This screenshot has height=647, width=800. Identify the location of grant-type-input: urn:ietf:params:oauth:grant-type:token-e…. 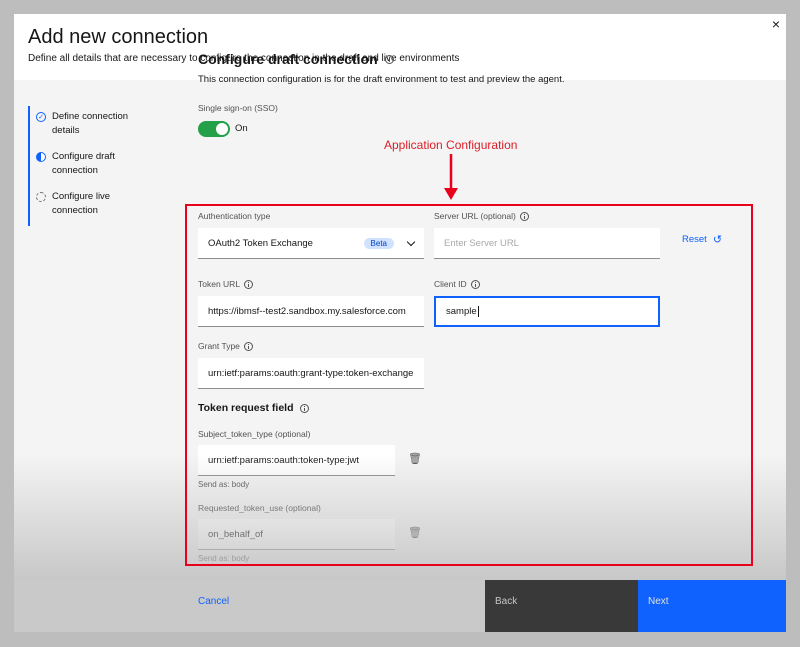
(311, 373).